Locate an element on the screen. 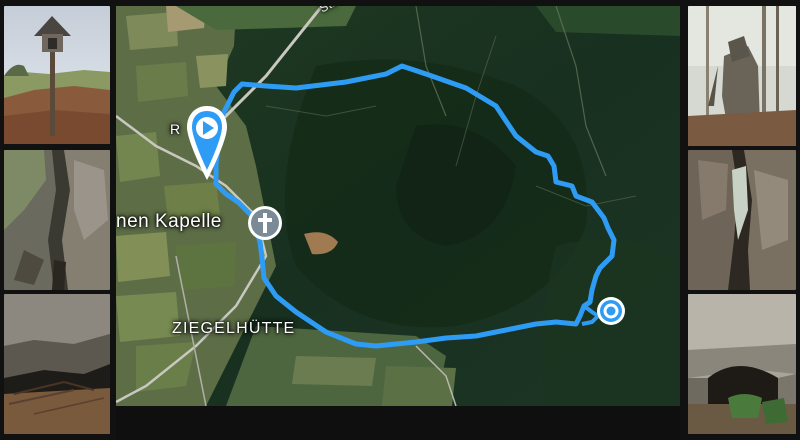  play-location-pin-icon is located at coordinates (207, 144).